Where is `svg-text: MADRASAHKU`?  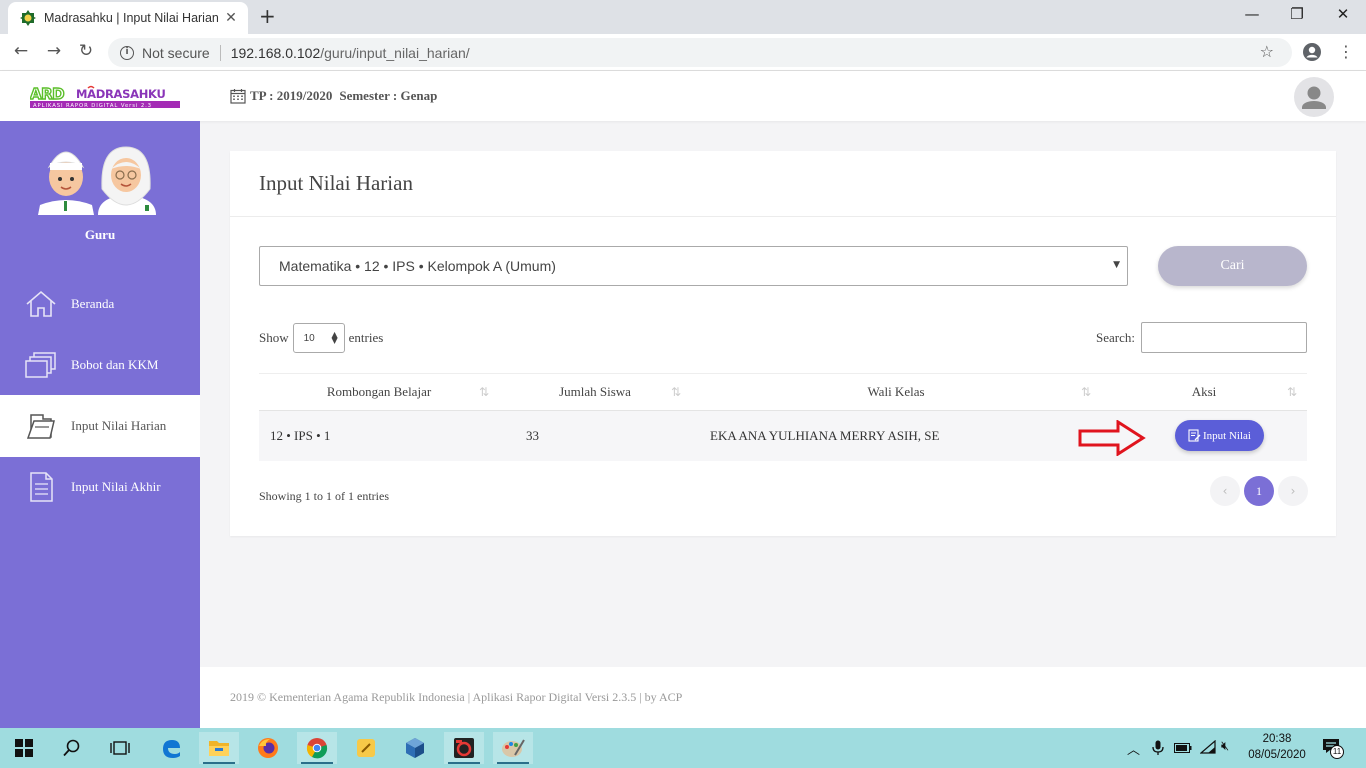
svg-text: MADRASAHKU is located at coordinates (121, 94).